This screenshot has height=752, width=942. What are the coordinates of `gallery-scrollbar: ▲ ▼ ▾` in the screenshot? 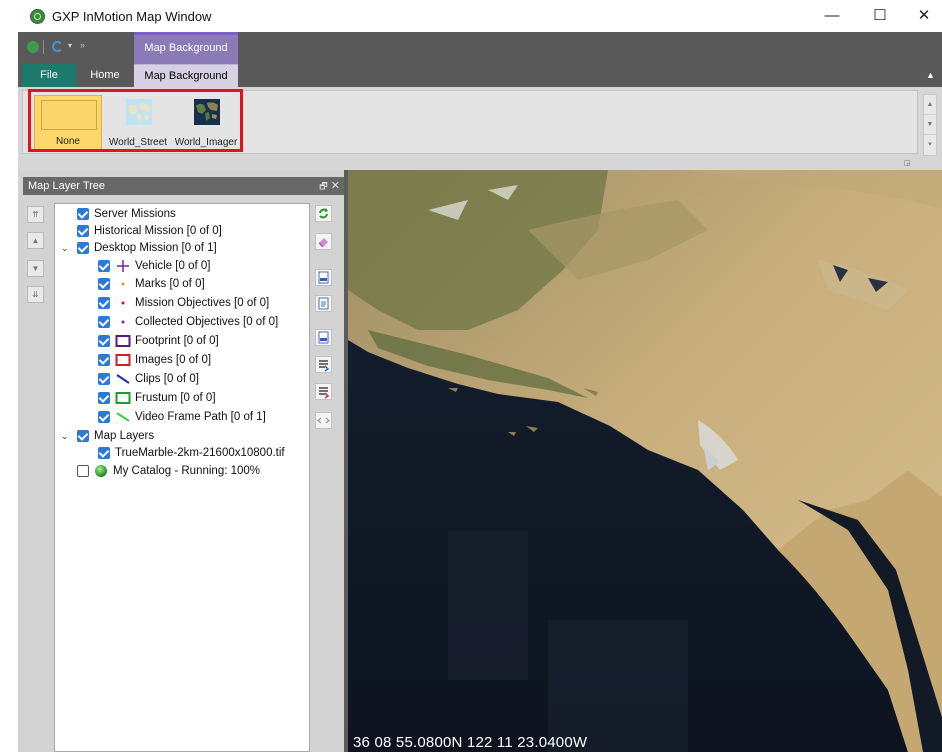 It's located at (930, 125).